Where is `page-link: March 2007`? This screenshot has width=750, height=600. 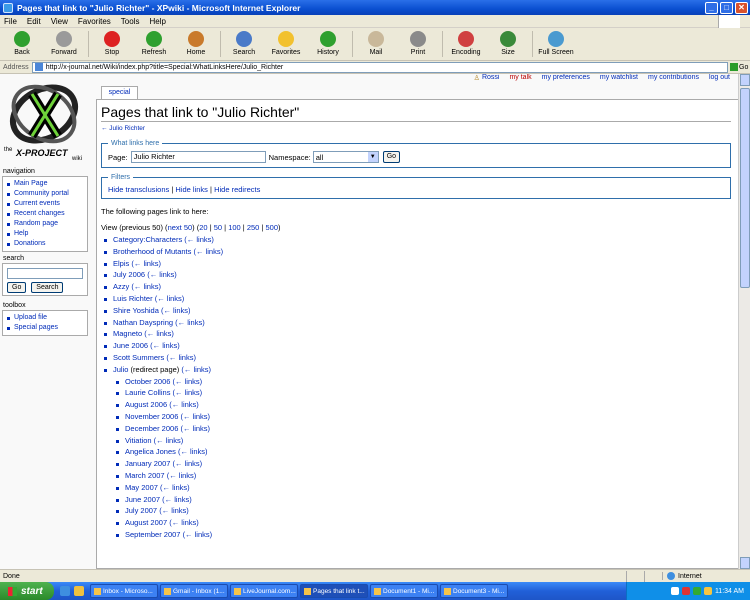 page-link: March 2007 is located at coordinates (145, 475).